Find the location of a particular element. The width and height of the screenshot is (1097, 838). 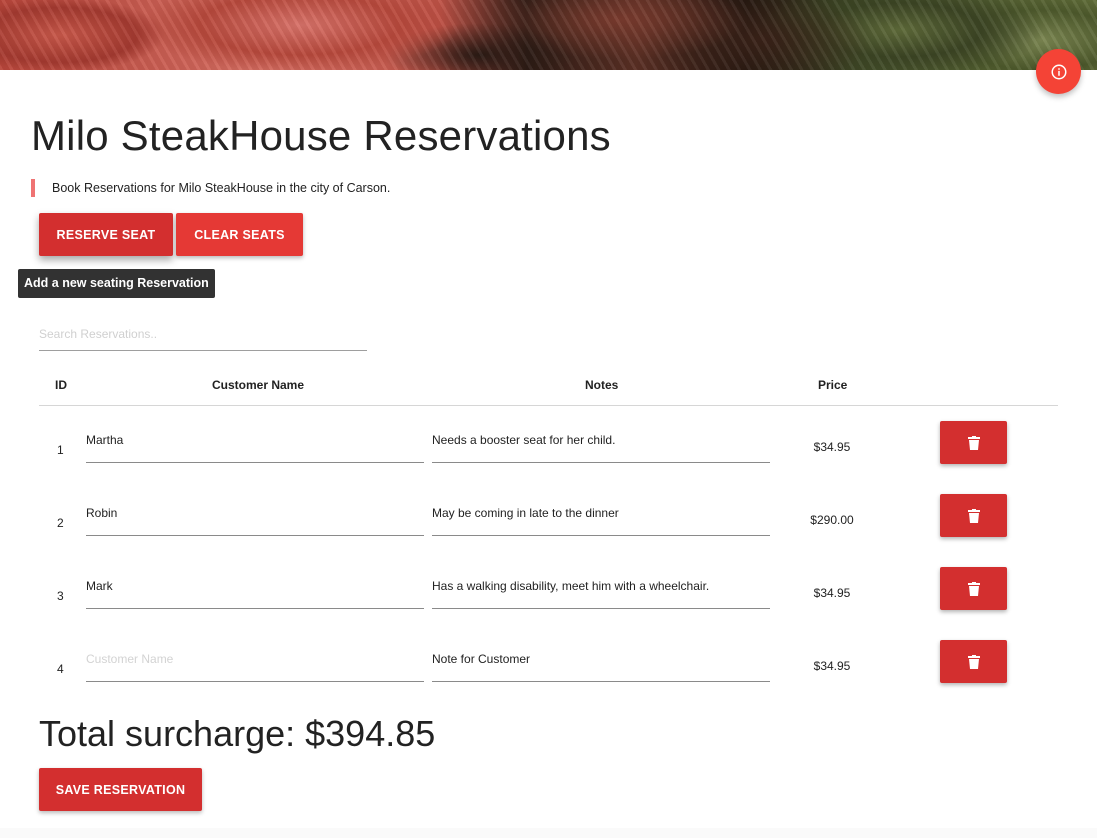

row-id: 2 is located at coordinates (60, 523).